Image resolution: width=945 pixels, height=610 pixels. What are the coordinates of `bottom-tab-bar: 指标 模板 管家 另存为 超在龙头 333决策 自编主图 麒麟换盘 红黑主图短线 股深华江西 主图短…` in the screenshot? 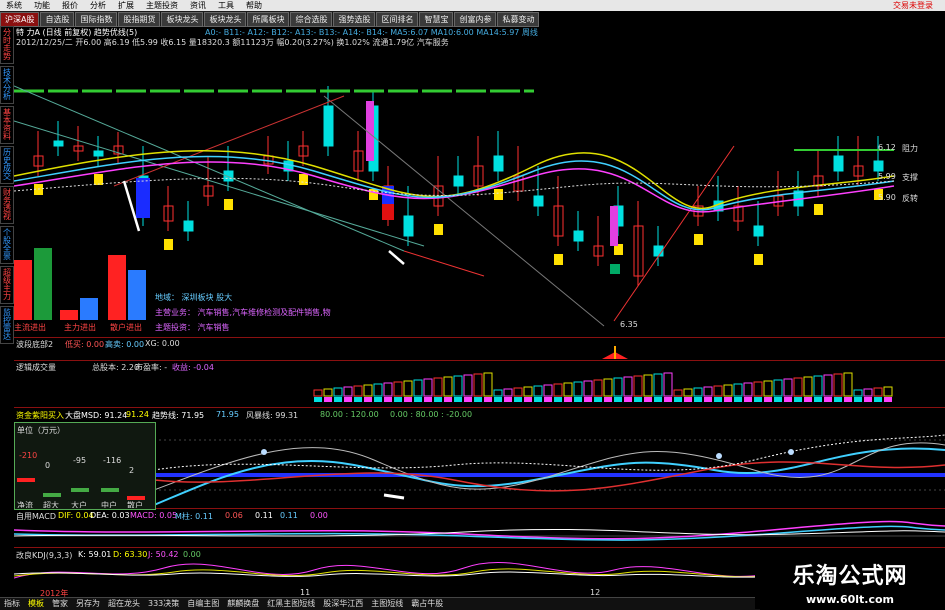 It's located at (380, 603).